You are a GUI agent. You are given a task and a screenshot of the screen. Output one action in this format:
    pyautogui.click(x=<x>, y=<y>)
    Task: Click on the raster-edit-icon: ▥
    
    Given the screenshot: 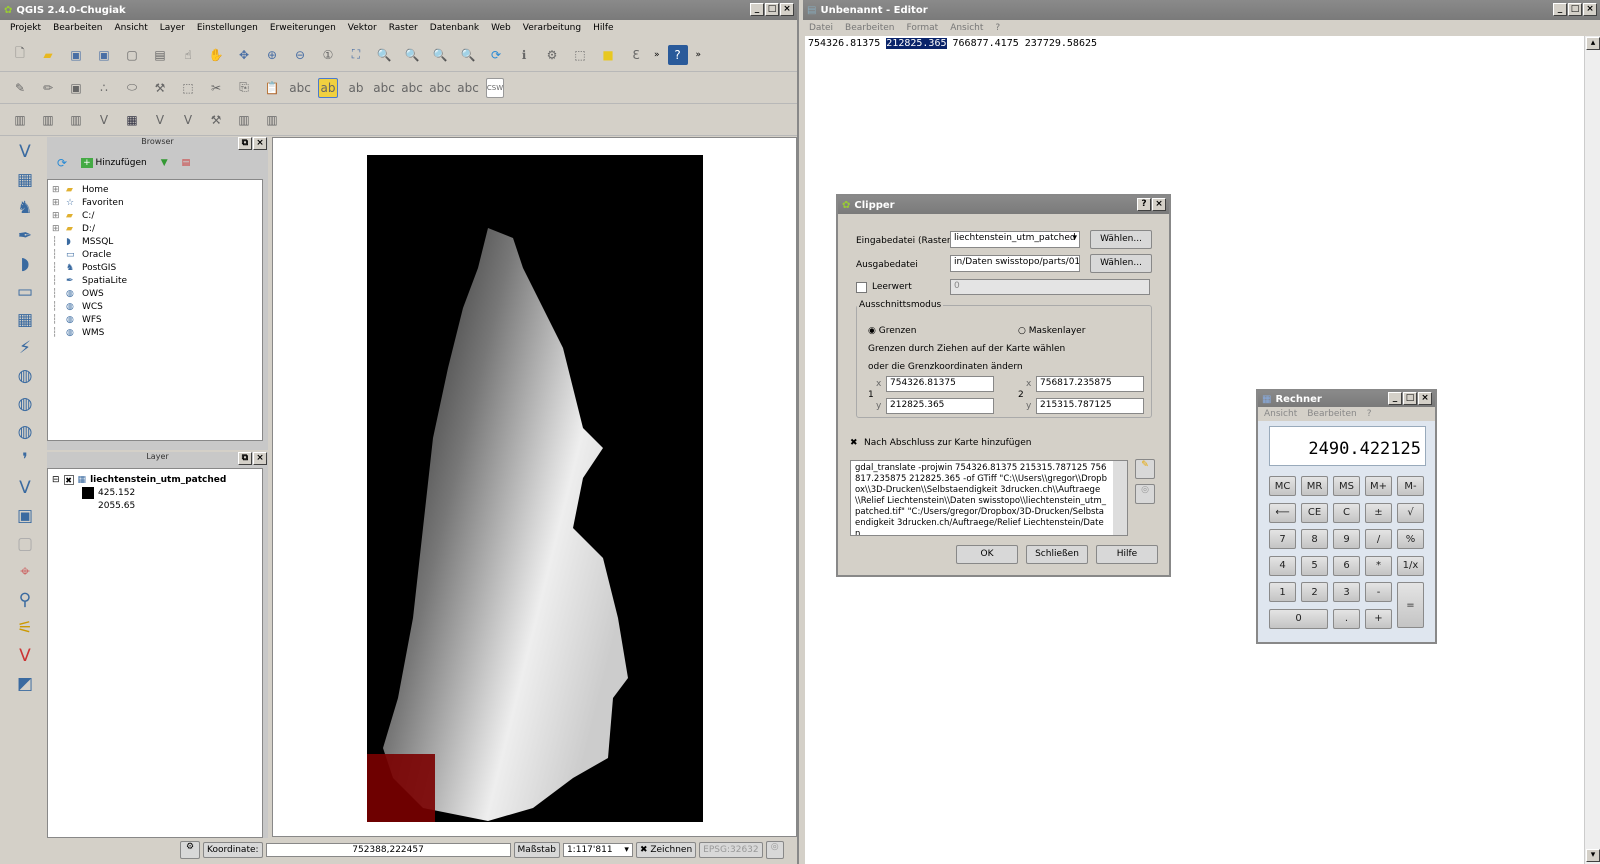 What is the action you would take?
    pyautogui.click(x=272, y=120)
    